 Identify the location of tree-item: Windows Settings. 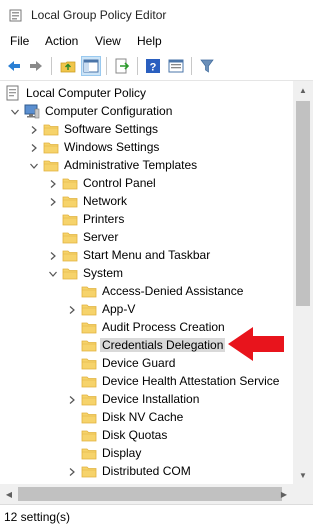
(146, 147).